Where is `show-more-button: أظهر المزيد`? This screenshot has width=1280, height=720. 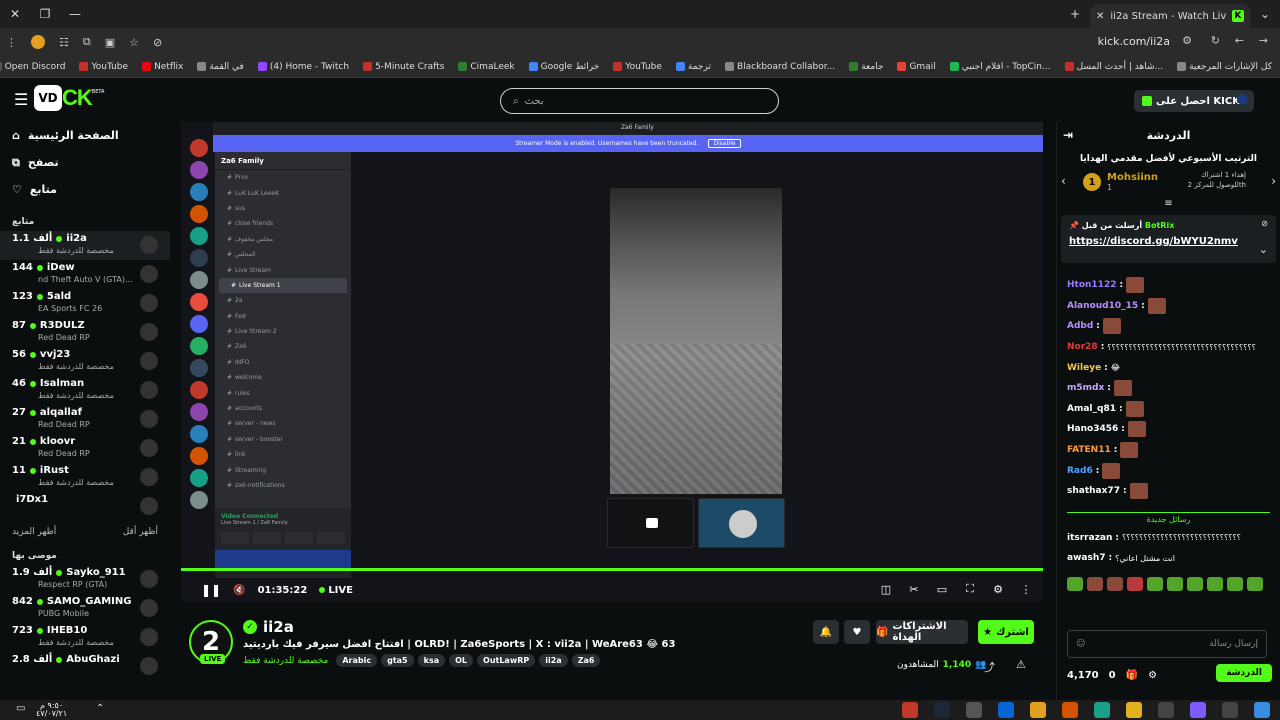
show-more-button: أظهر المزيد is located at coordinates (34, 532).